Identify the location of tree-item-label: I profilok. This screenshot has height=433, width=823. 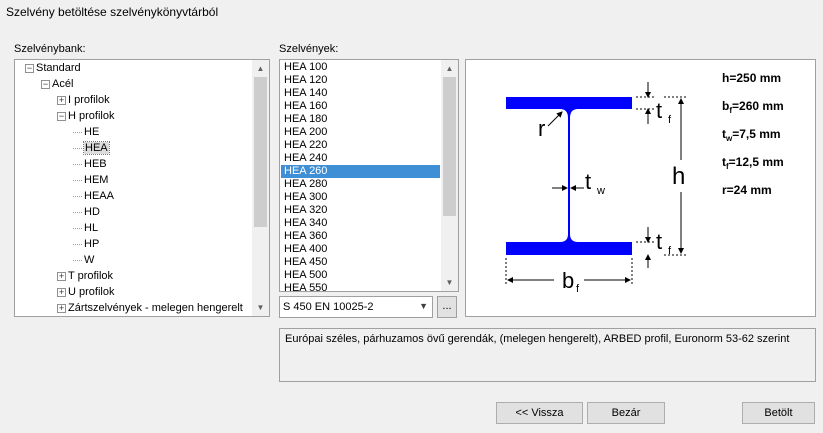
(89, 100).